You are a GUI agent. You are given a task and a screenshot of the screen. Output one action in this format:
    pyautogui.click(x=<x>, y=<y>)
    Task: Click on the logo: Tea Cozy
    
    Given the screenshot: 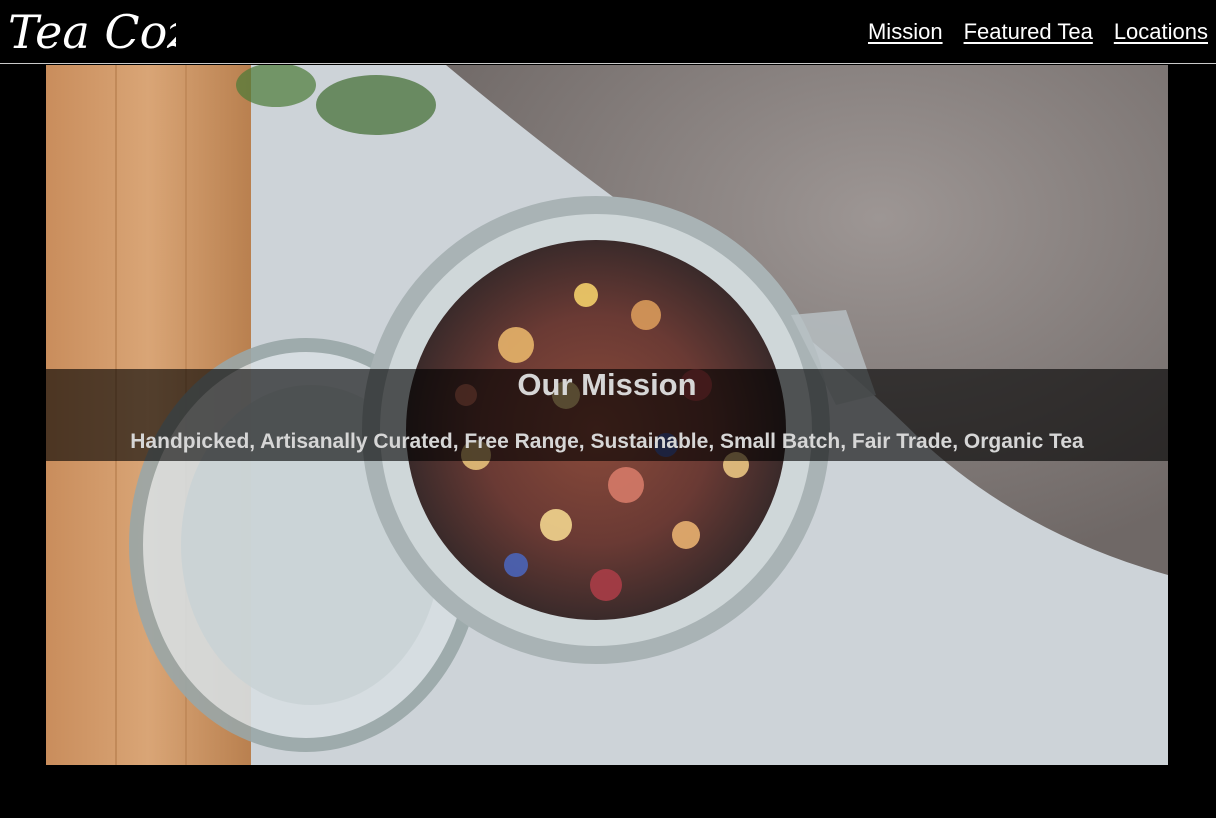 What is the action you would take?
    pyautogui.click(x=91, y=31)
    